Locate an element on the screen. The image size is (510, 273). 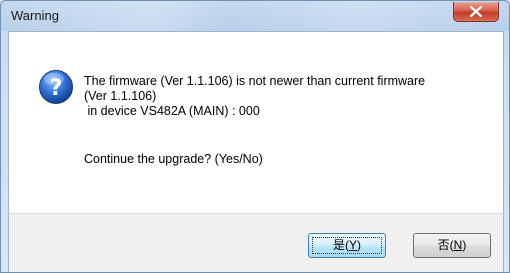
question-icon: ? is located at coordinates (56, 87).